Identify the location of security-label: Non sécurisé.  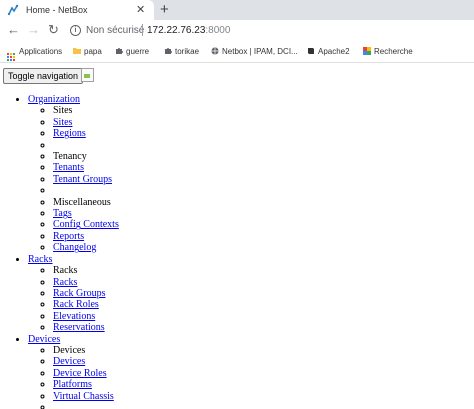
(115, 30).